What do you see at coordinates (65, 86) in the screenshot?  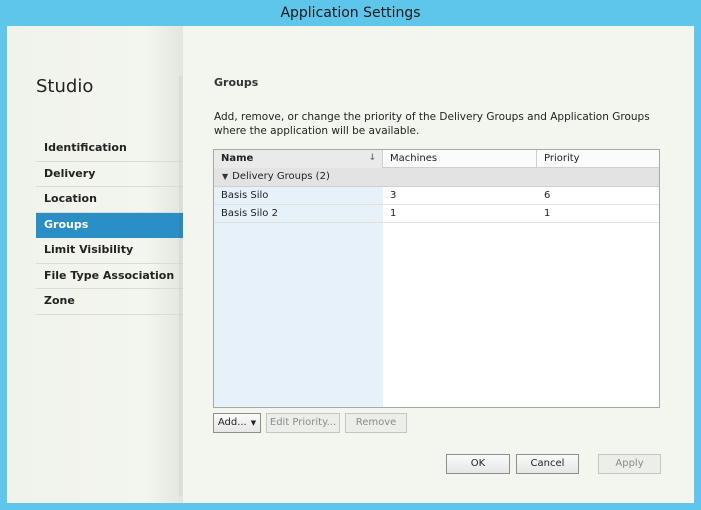 I see `sidebar-title: Studio` at bounding box center [65, 86].